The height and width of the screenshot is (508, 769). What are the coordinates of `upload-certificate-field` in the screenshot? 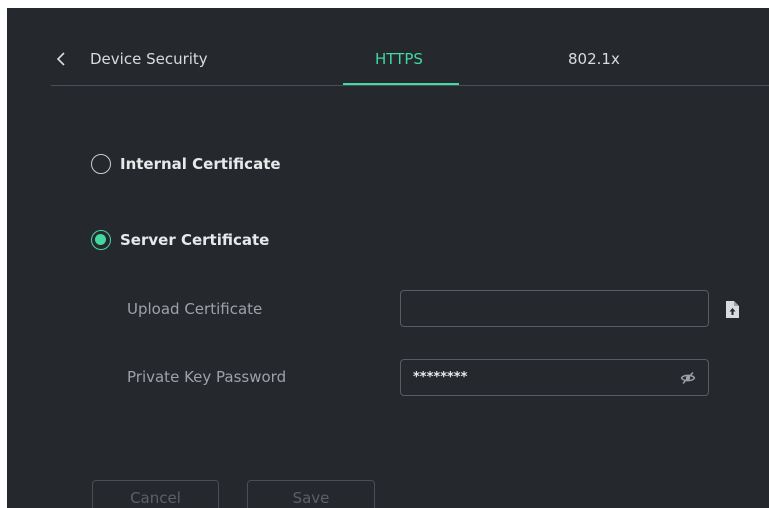 It's located at (554, 308).